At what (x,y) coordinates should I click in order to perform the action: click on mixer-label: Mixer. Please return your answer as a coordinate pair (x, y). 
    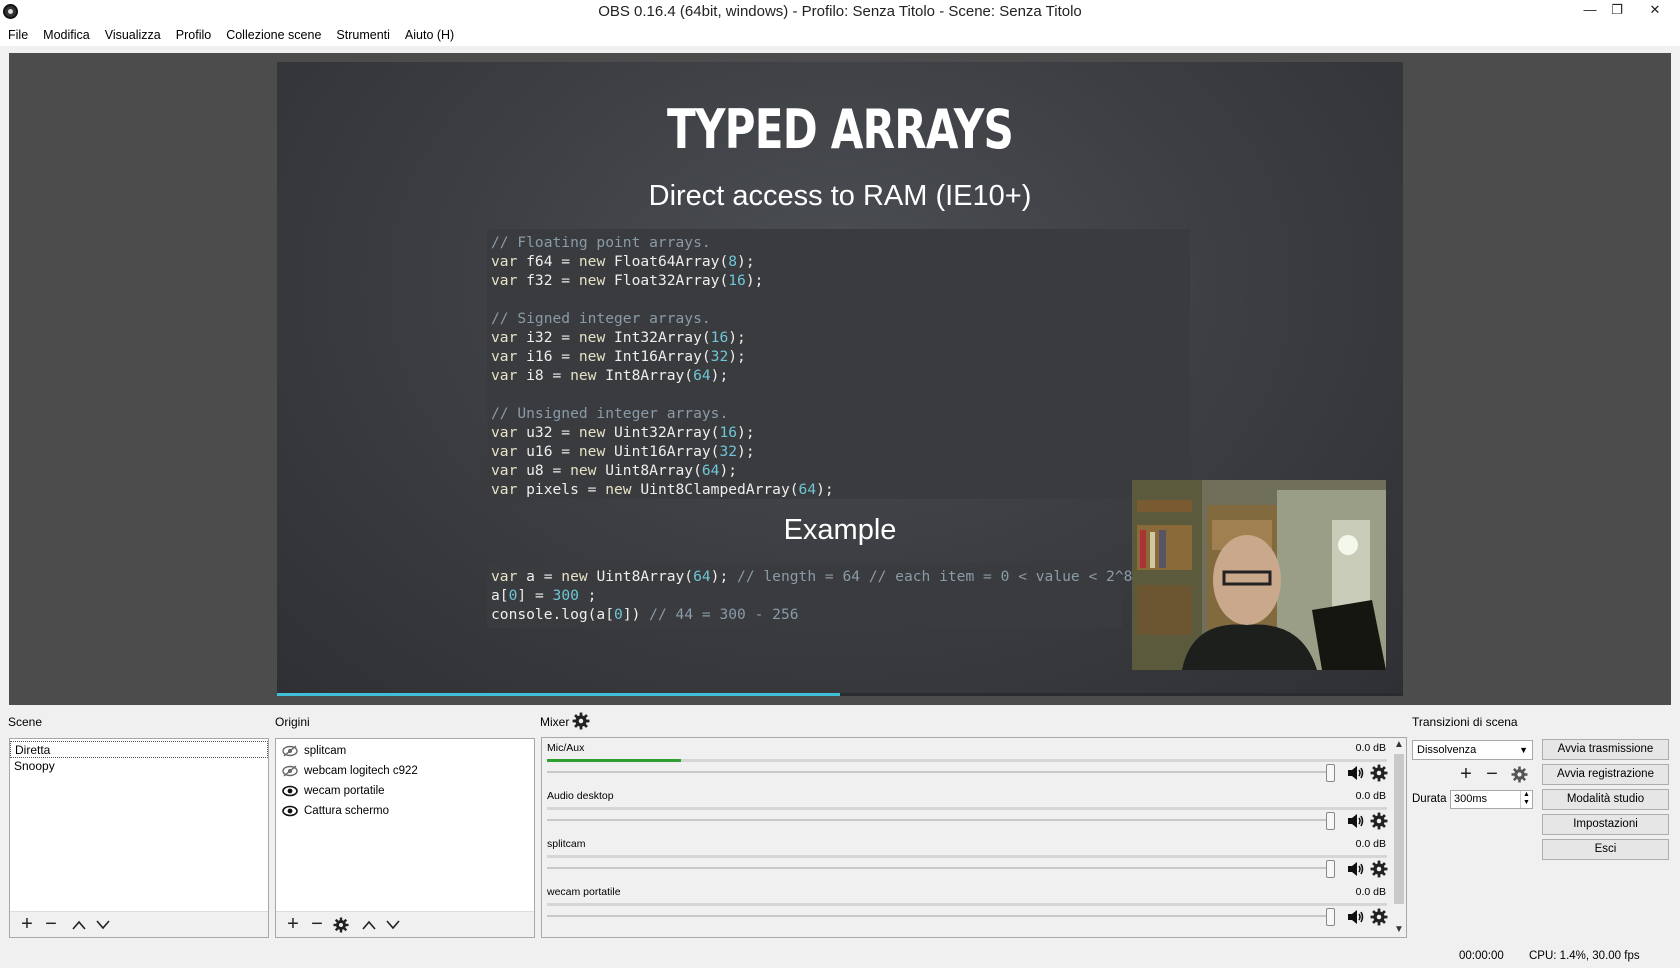
    Looking at the image, I should click on (555, 722).